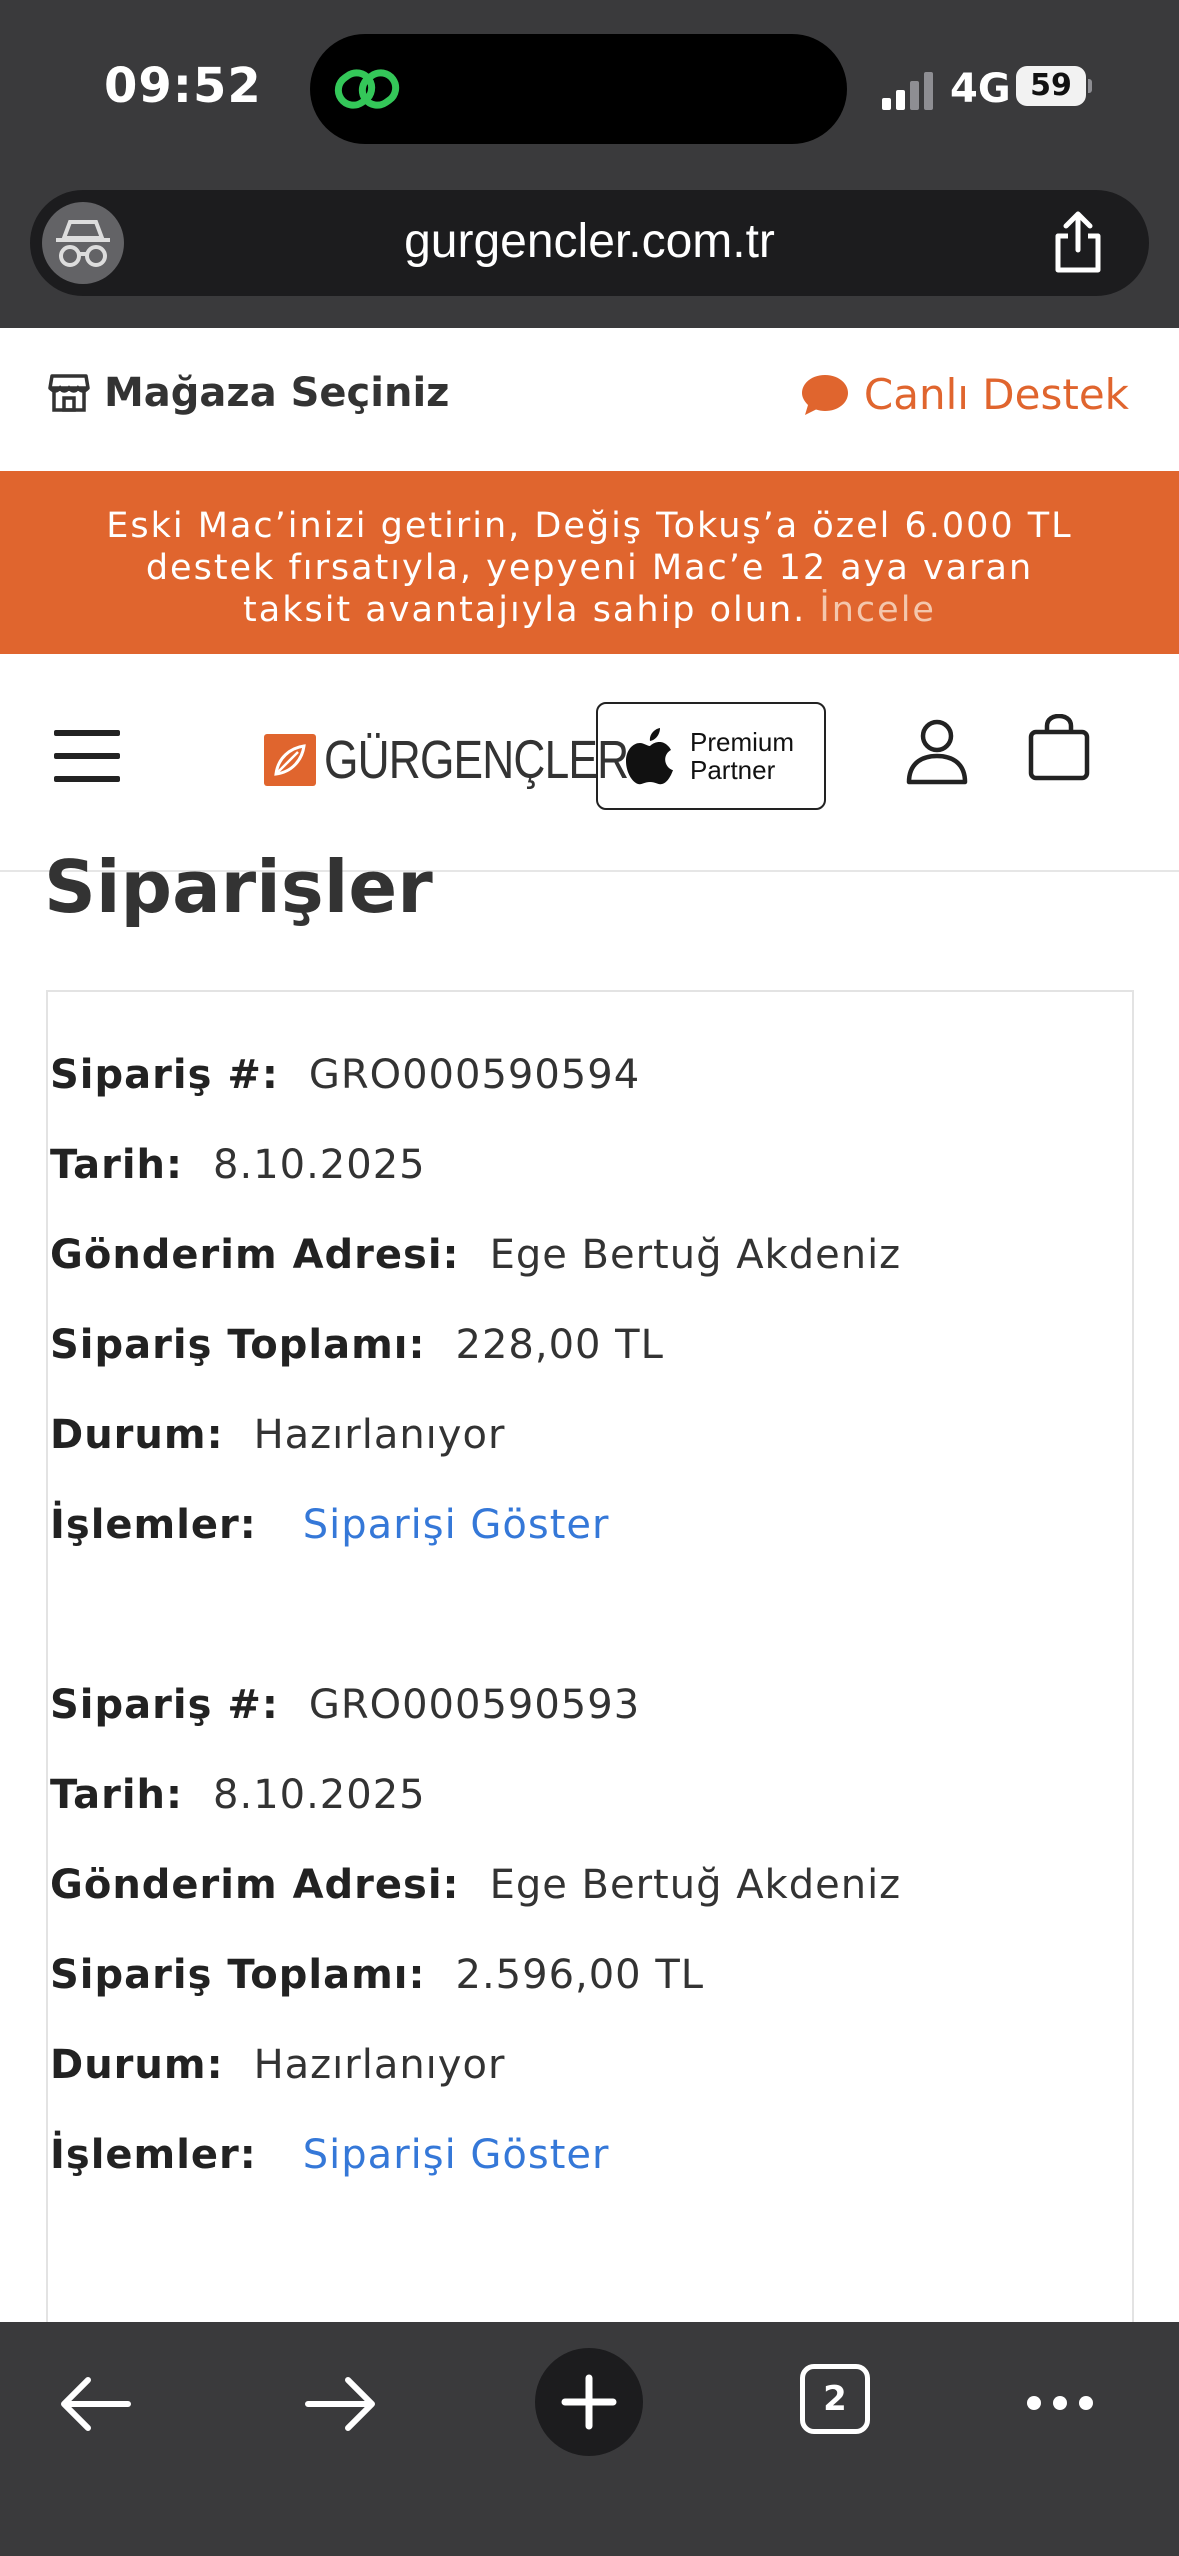 The height and width of the screenshot is (2556, 1179). What do you see at coordinates (95, 2404) in the screenshot?
I see `back-arrow-icon` at bounding box center [95, 2404].